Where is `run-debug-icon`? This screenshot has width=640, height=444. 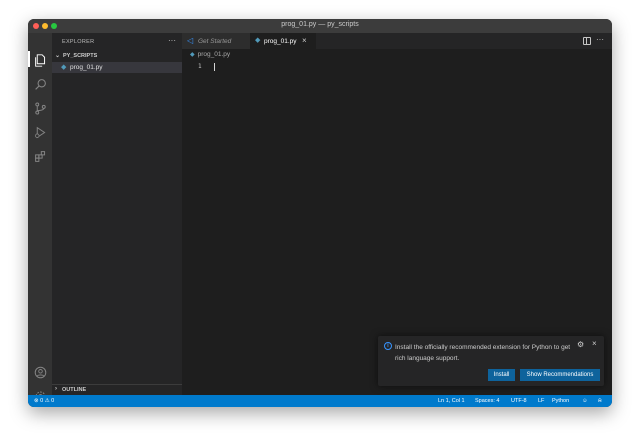 run-debug-icon is located at coordinates (40, 132).